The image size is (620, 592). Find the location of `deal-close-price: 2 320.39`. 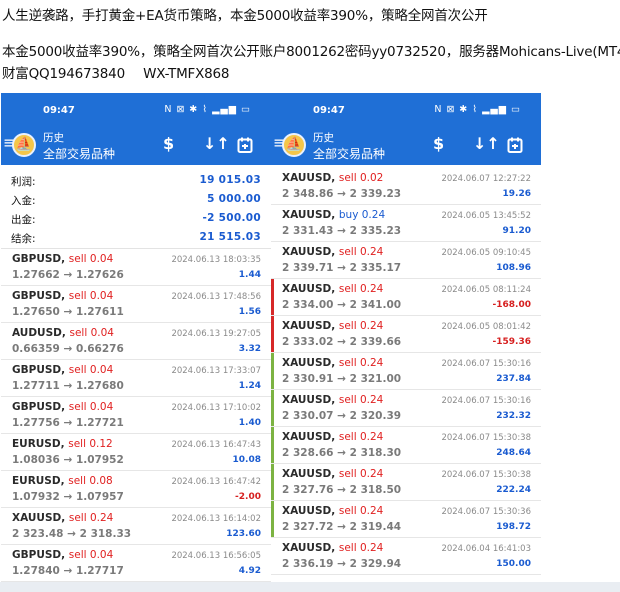

deal-close-price: 2 320.39 is located at coordinates (375, 416).